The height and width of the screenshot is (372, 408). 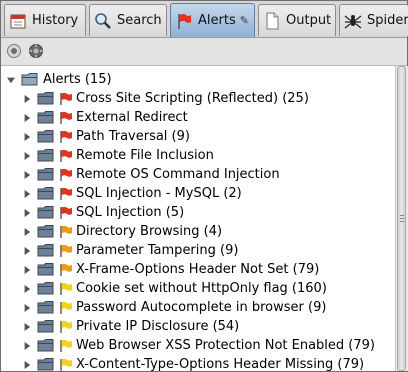 What do you see at coordinates (130, 212) in the screenshot?
I see `alert-item-label: SQL Injection (5)` at bounding box center [130, 212].